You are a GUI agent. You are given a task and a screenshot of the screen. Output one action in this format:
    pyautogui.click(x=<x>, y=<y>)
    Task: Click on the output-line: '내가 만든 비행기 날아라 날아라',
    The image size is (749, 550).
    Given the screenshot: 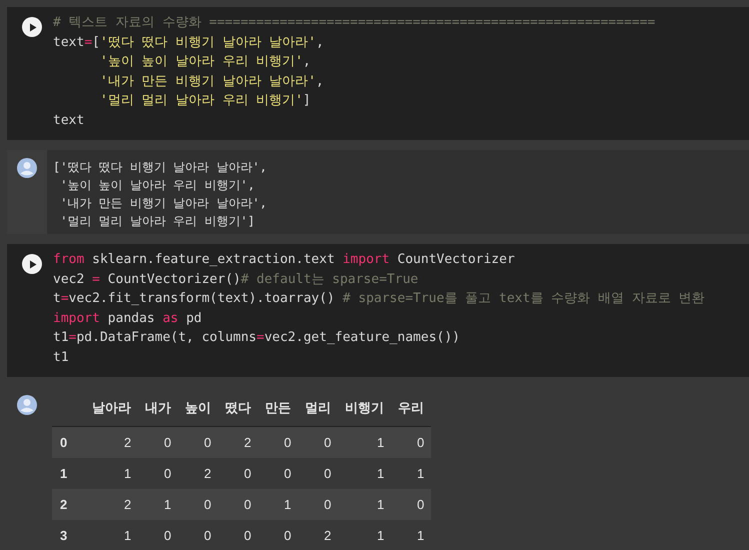 What is the action you would take?
    pyautogui.click(x=163, y=203)
    